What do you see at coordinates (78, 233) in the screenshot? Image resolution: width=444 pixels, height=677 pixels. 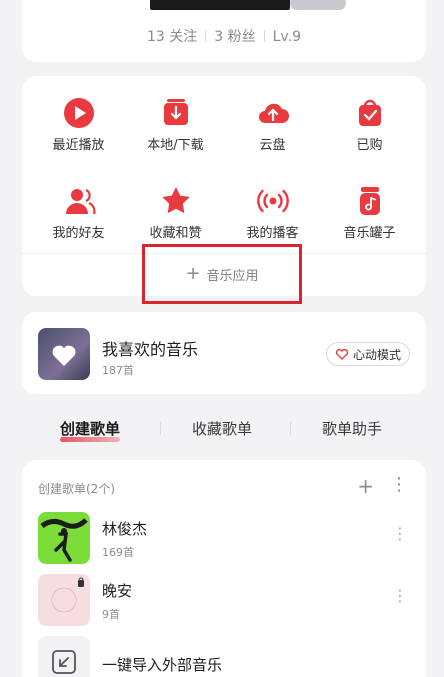 I see `grid-label: 我的好友` at bounding box center [78, 233].